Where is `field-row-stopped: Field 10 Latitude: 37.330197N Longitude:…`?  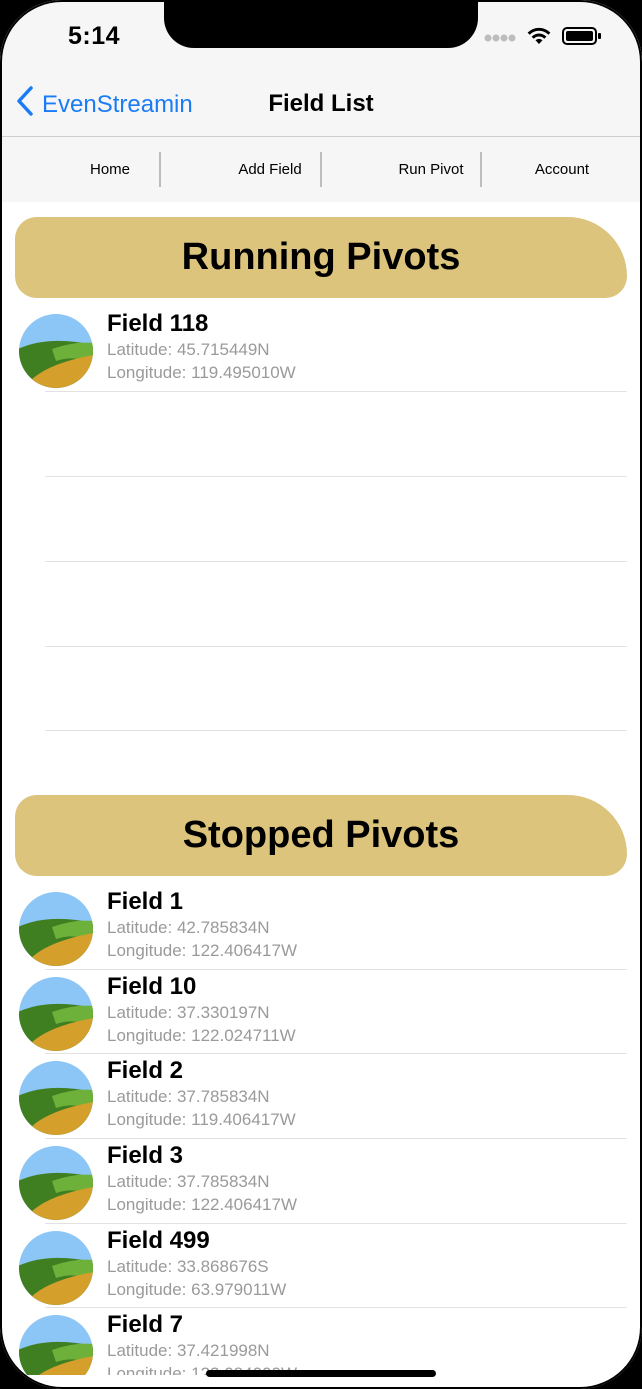 field-row-stopped: Field 10 Latitude: 37.330197N Longitude:… is located at coordinates (321, 1011).